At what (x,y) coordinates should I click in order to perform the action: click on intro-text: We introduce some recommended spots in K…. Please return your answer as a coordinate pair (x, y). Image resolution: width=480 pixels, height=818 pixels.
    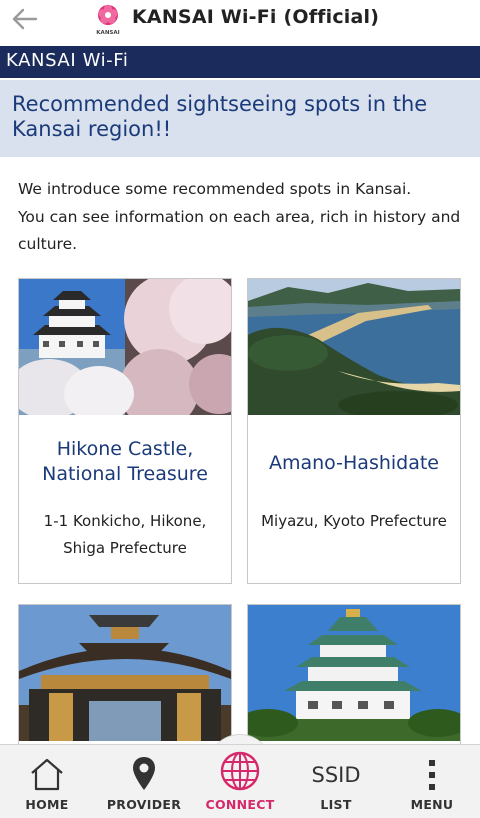
    Looking at the image, I should click on (243, 217).